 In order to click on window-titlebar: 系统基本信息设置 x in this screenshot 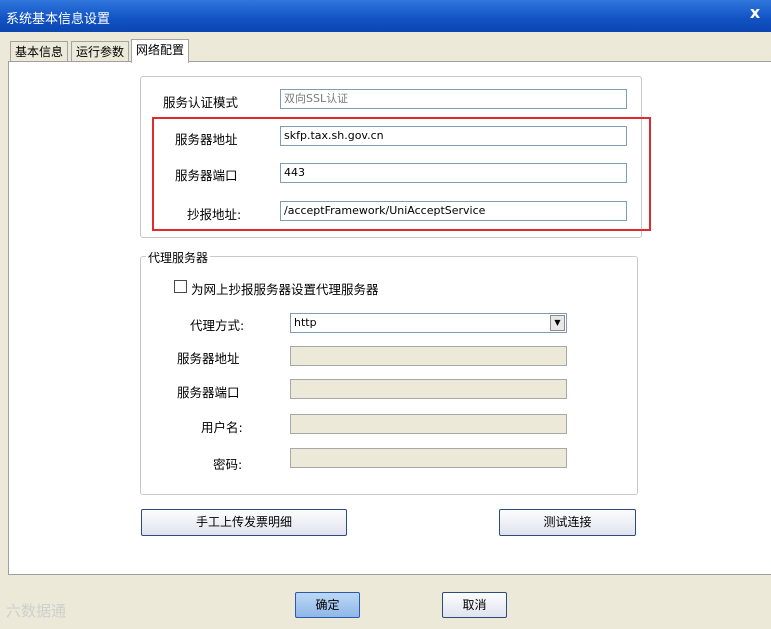, I will do `click(385, 16)`.